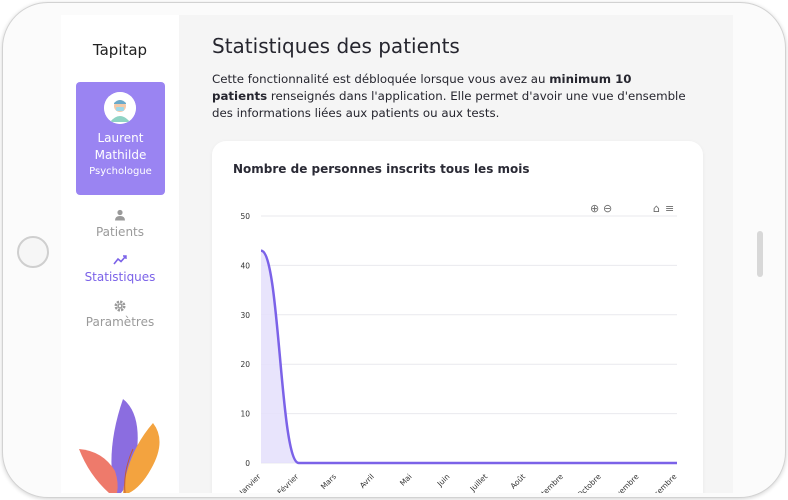  I want to click on profile-role: Psychologue, so click(120, 171).